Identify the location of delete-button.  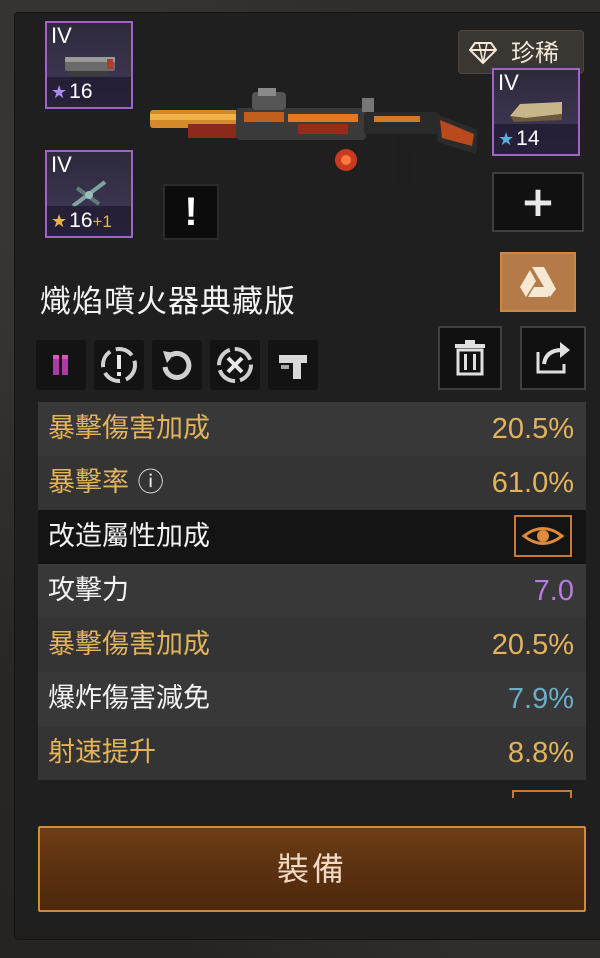
(470, 358).